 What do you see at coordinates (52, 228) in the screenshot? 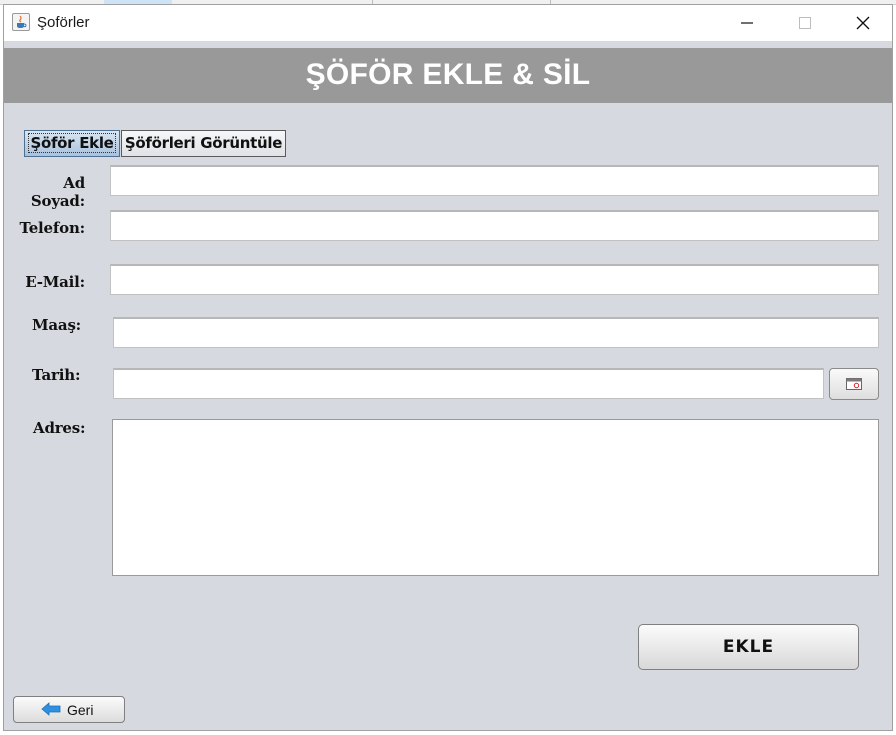
I see `telefon-label: Telefon:` at bounding box center [52, 228].